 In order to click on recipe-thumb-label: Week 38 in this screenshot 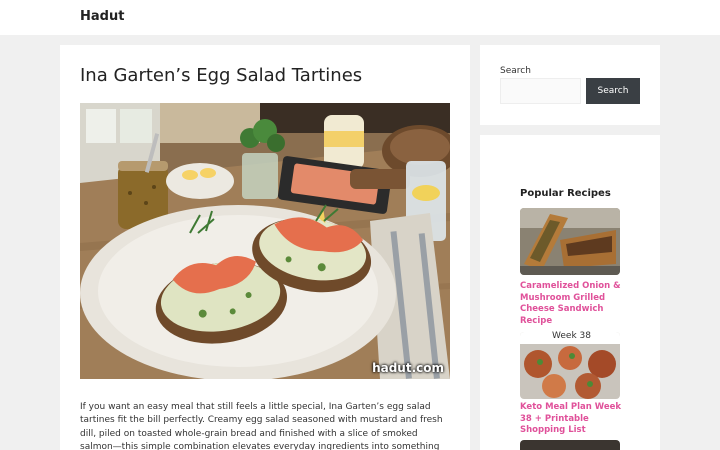, I will do `click(571, 336)`.